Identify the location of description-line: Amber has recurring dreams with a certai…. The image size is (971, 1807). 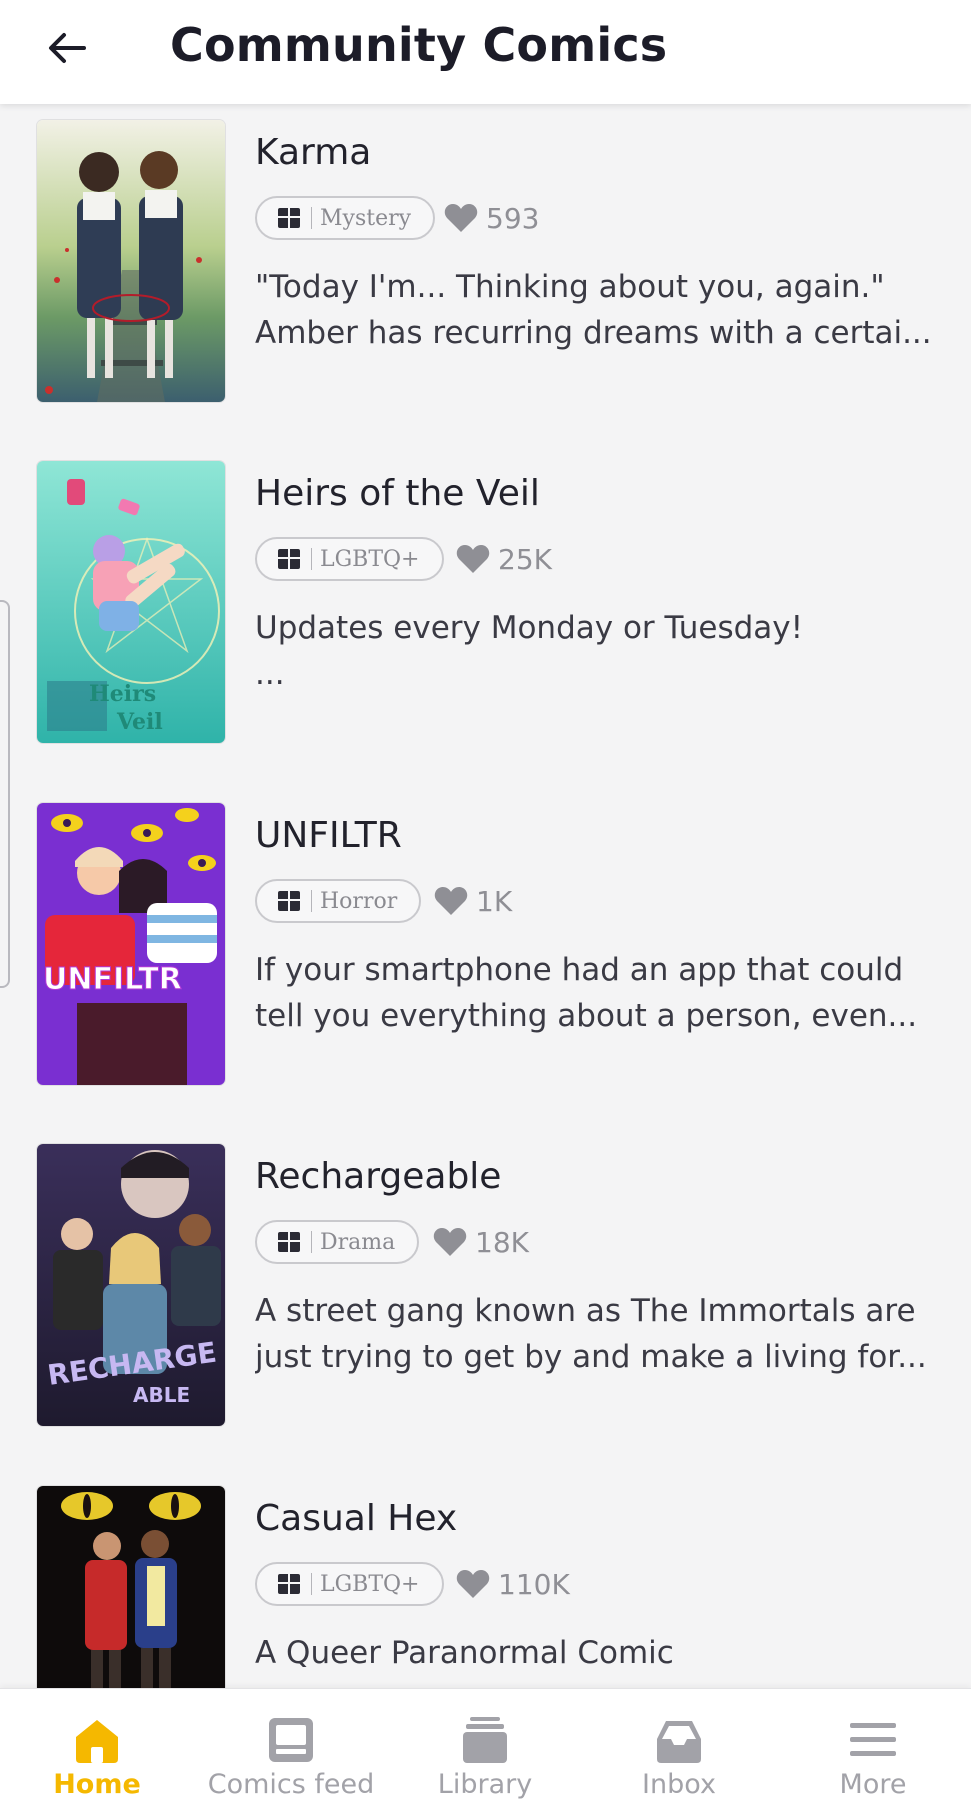
(593, 333).